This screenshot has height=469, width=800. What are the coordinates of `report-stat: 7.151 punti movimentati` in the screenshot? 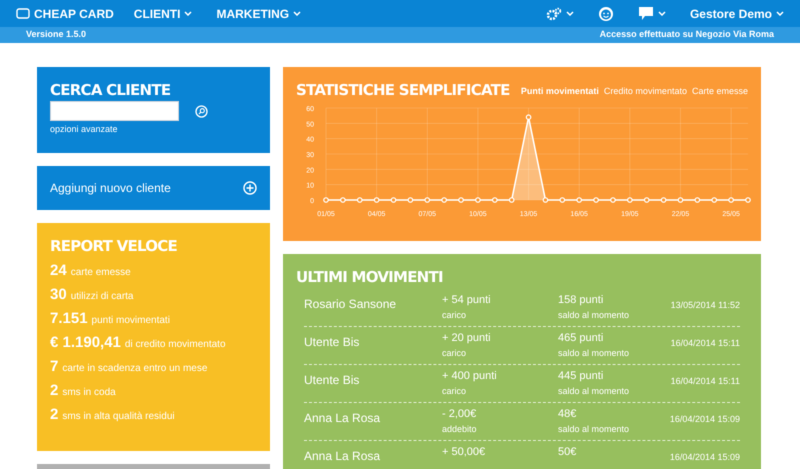 It's located at (110, 319).